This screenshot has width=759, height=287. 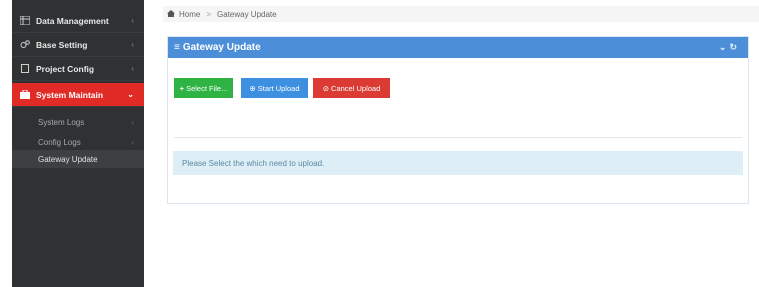 What do you see at coordinates (252, 88) in the screenshot?
I see `upload-icon: ⊕` at bounding box center [252, 88].